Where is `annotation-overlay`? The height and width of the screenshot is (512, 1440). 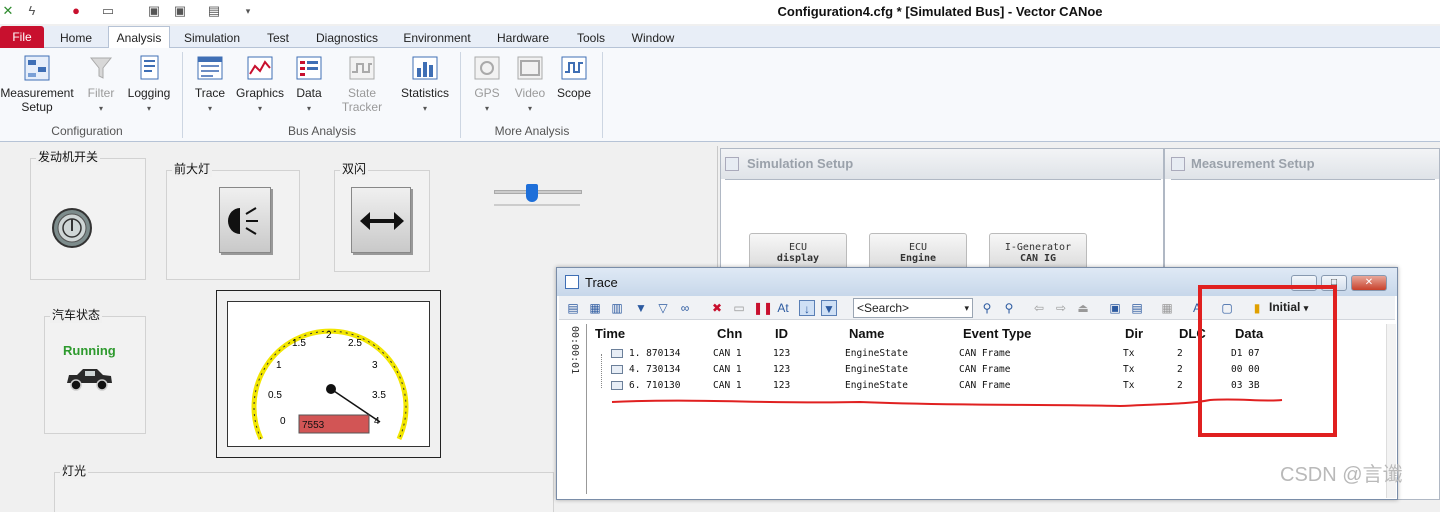 annotation-overlay is located at coordinates (974, 361).